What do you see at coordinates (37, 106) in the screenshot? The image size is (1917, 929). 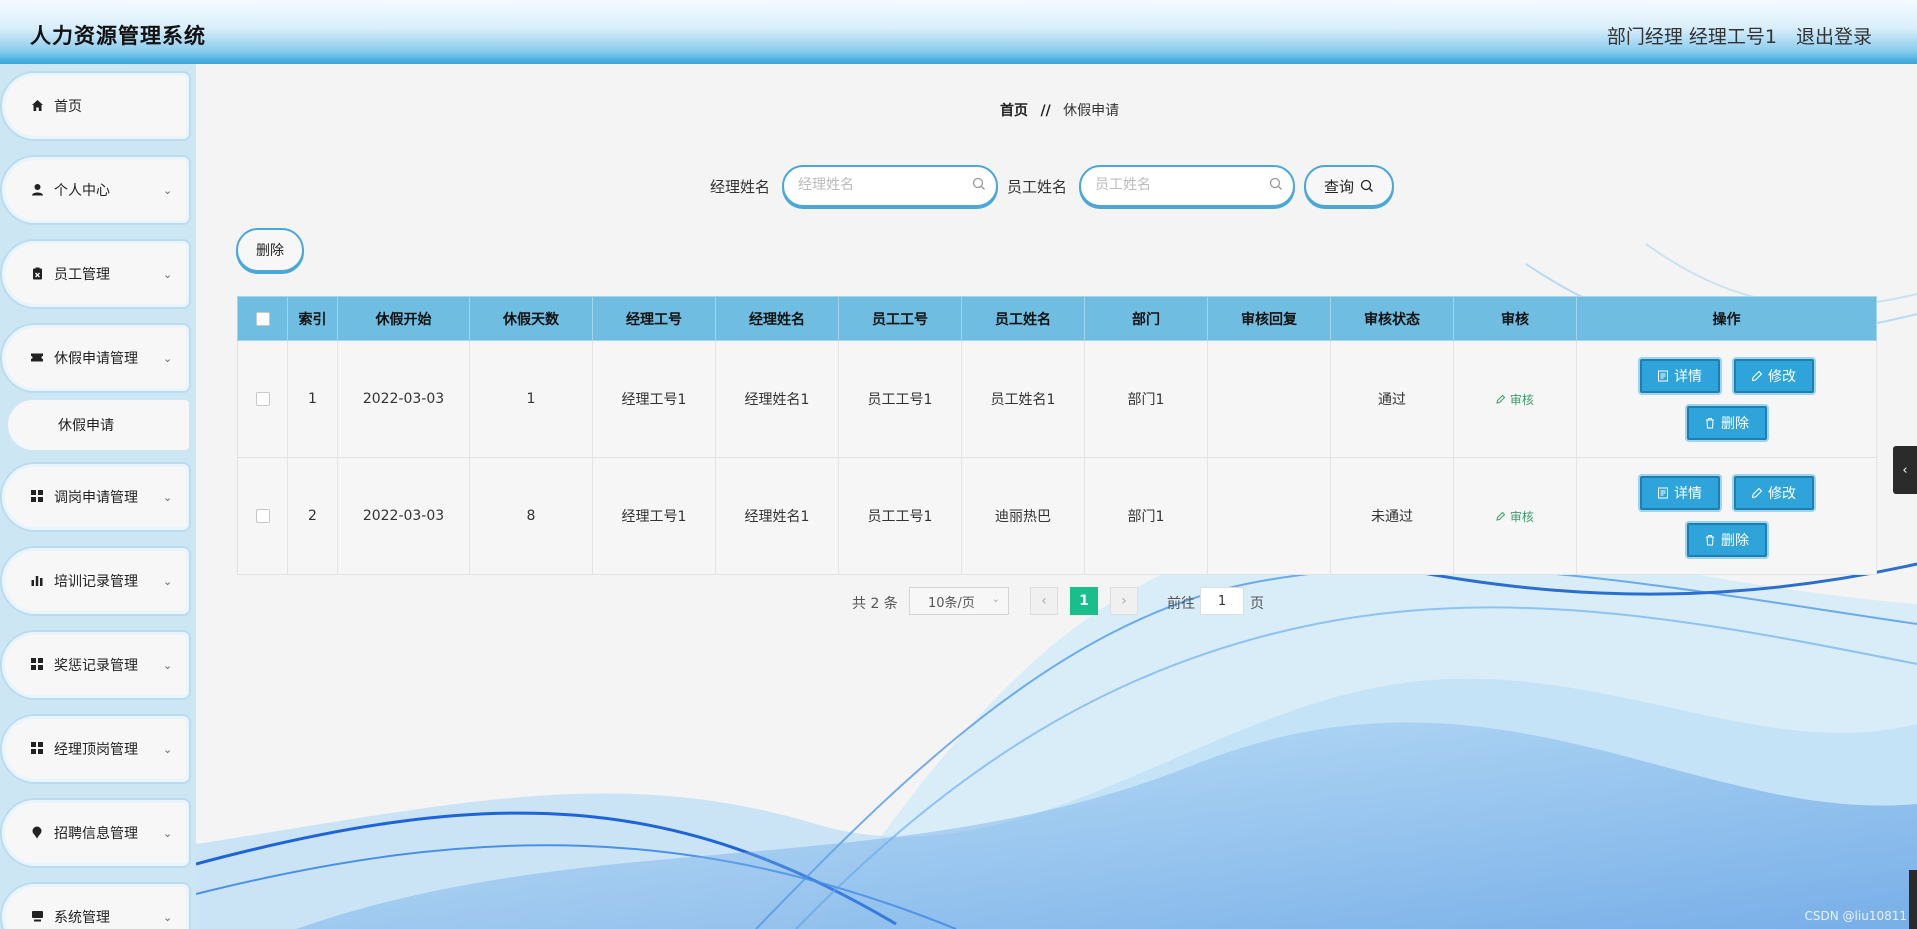 I see `home-icon` at bounding box center [37, 106].